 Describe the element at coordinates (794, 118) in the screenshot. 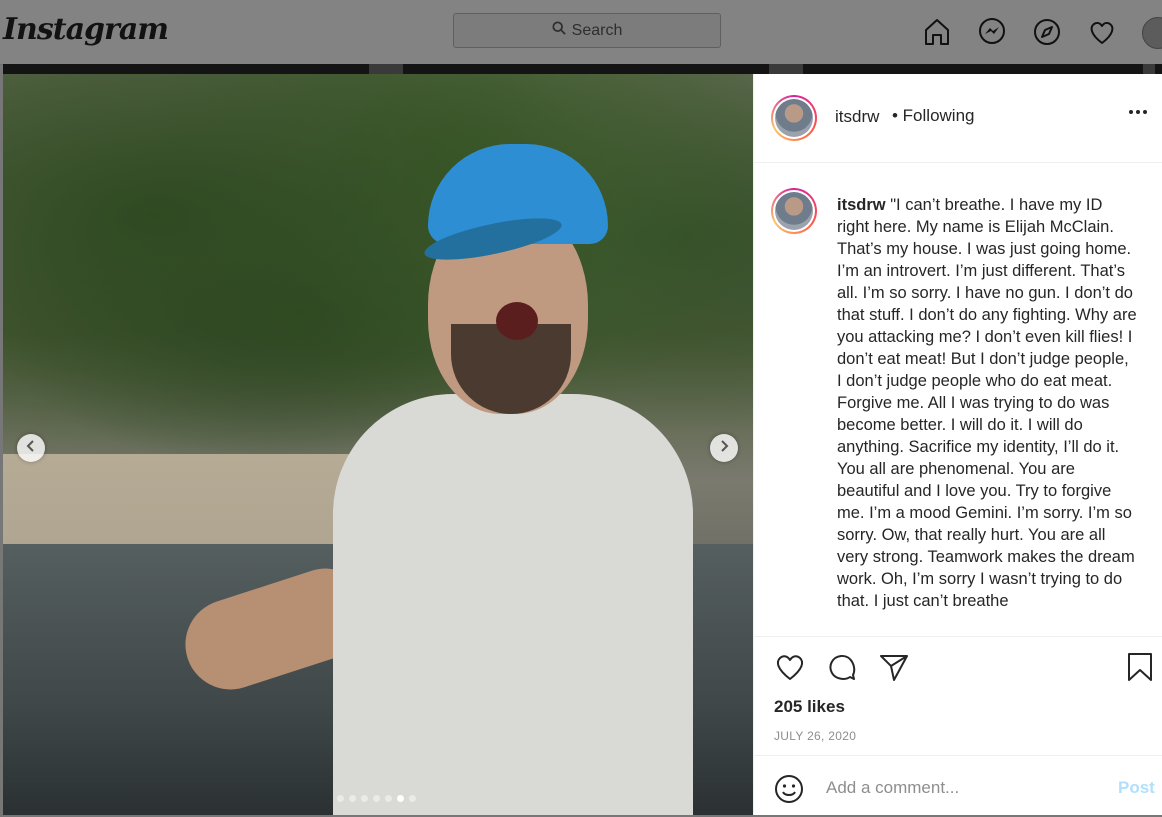

I see `author-avatar` at that location.